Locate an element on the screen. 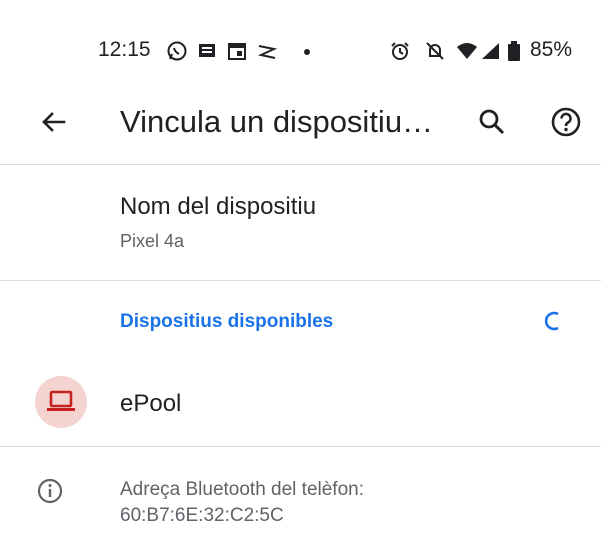 This screenshot has height=553, width=601. device-name-label: ePool is located at coordinates (151, 403).